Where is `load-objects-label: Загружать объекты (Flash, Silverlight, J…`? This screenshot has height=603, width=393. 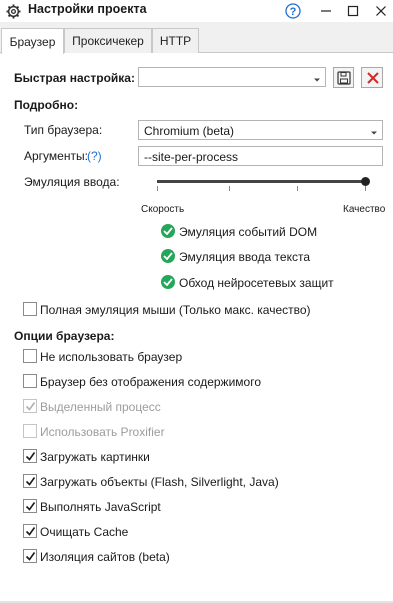 load-objects-label: Загружать объекты (Flash, Silverlight, J… is located at coordinates (159, 482).